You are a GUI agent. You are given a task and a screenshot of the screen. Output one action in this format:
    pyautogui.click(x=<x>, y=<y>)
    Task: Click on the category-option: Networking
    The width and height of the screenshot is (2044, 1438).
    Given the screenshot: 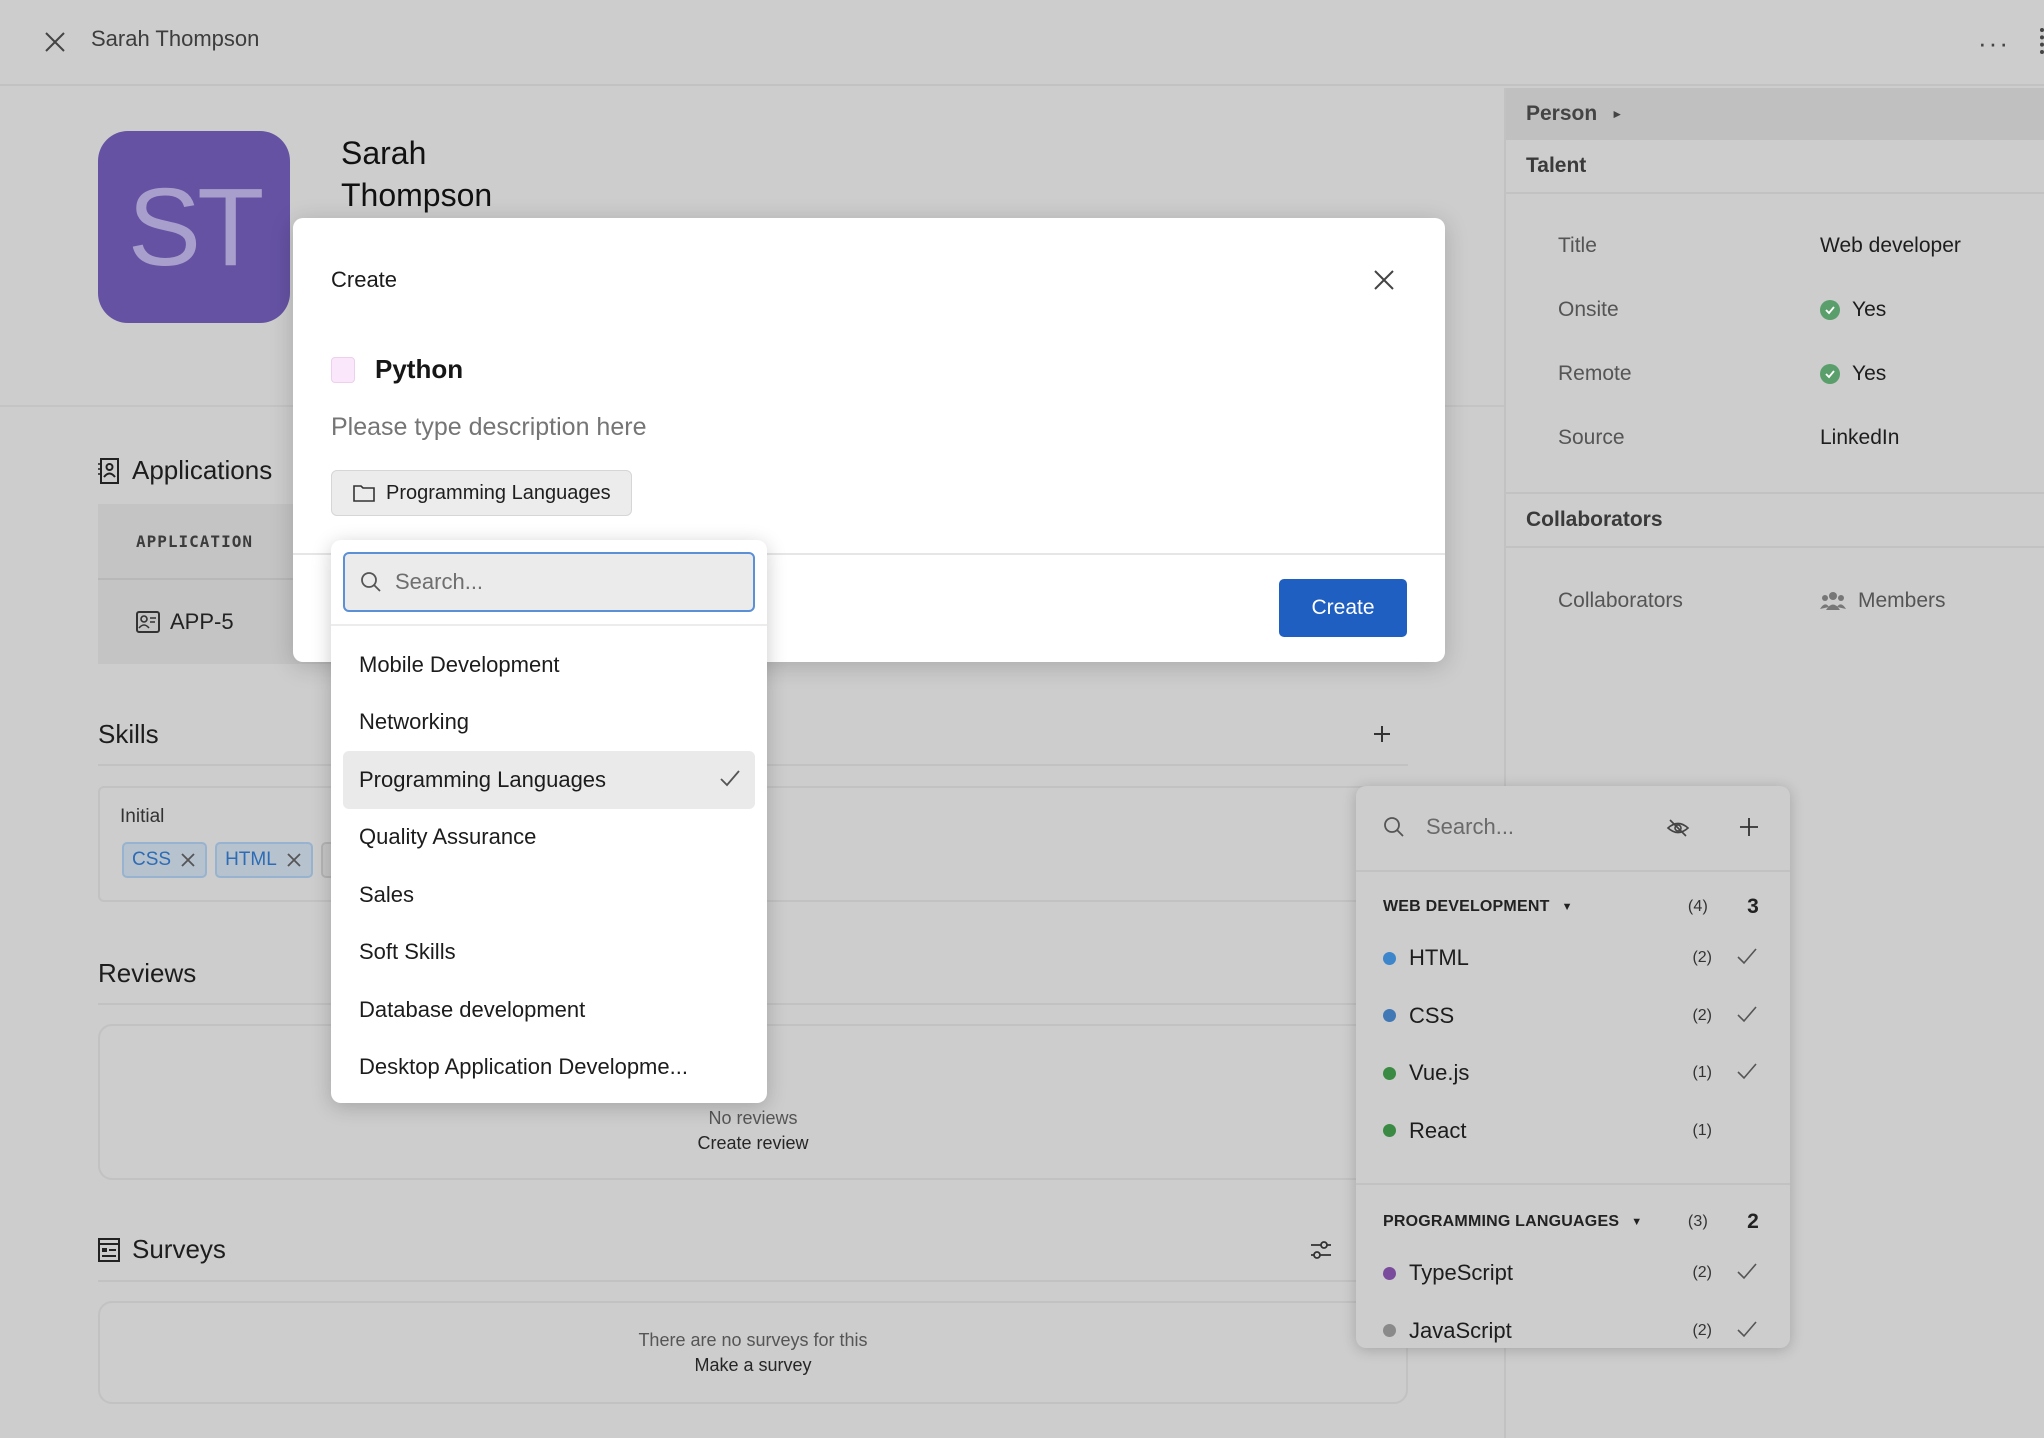 What is the action you would take?
    pyautogui.click(x=549, y=723)
    